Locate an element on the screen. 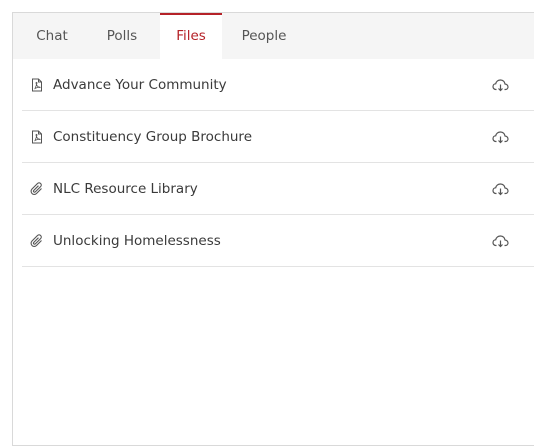  file-name: Unlocking Homelessness is located at coordinates (137, 241).